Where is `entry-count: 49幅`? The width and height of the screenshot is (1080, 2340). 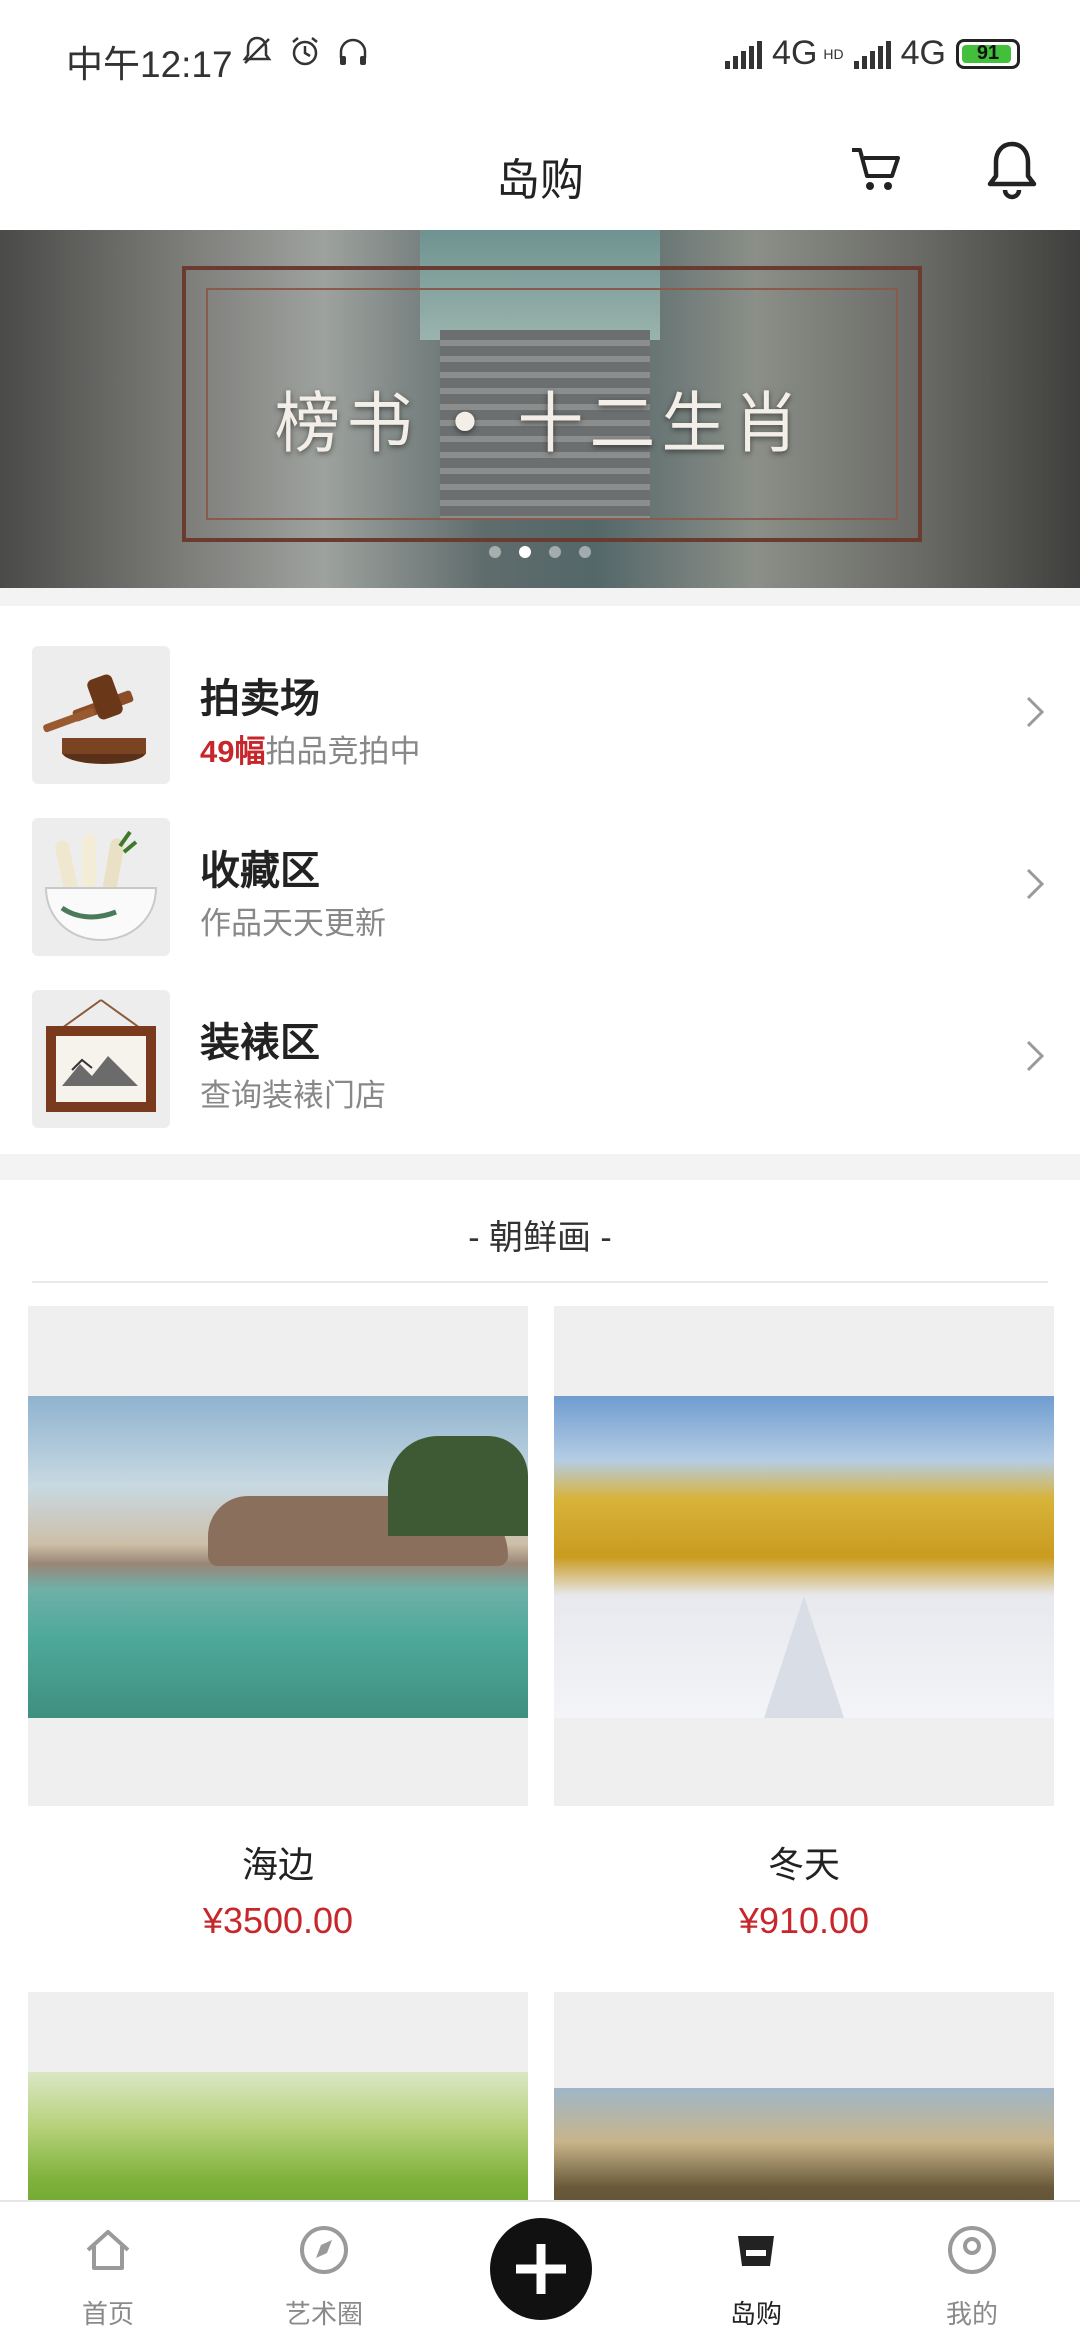
entry-count: 49幅 is located at coordinates (233, 751).